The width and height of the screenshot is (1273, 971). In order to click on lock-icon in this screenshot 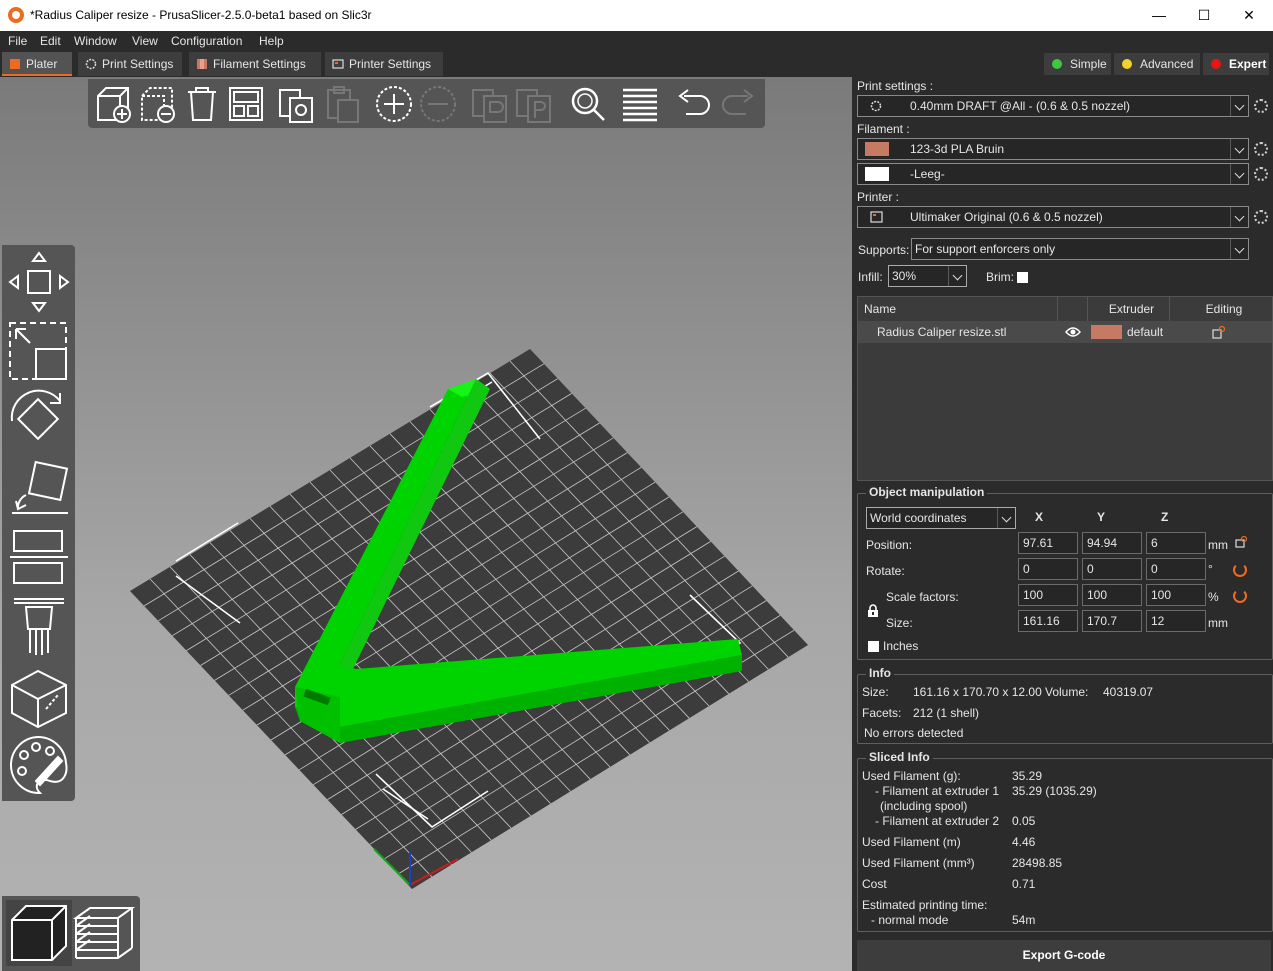, I will do `click(873, 611)`.